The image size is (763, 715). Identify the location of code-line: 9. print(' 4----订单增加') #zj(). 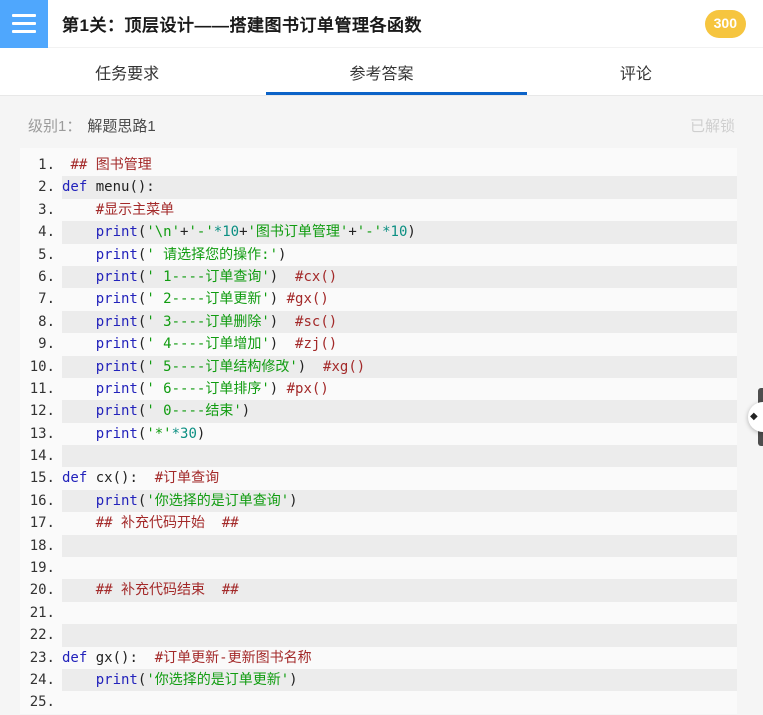
(378, 344).